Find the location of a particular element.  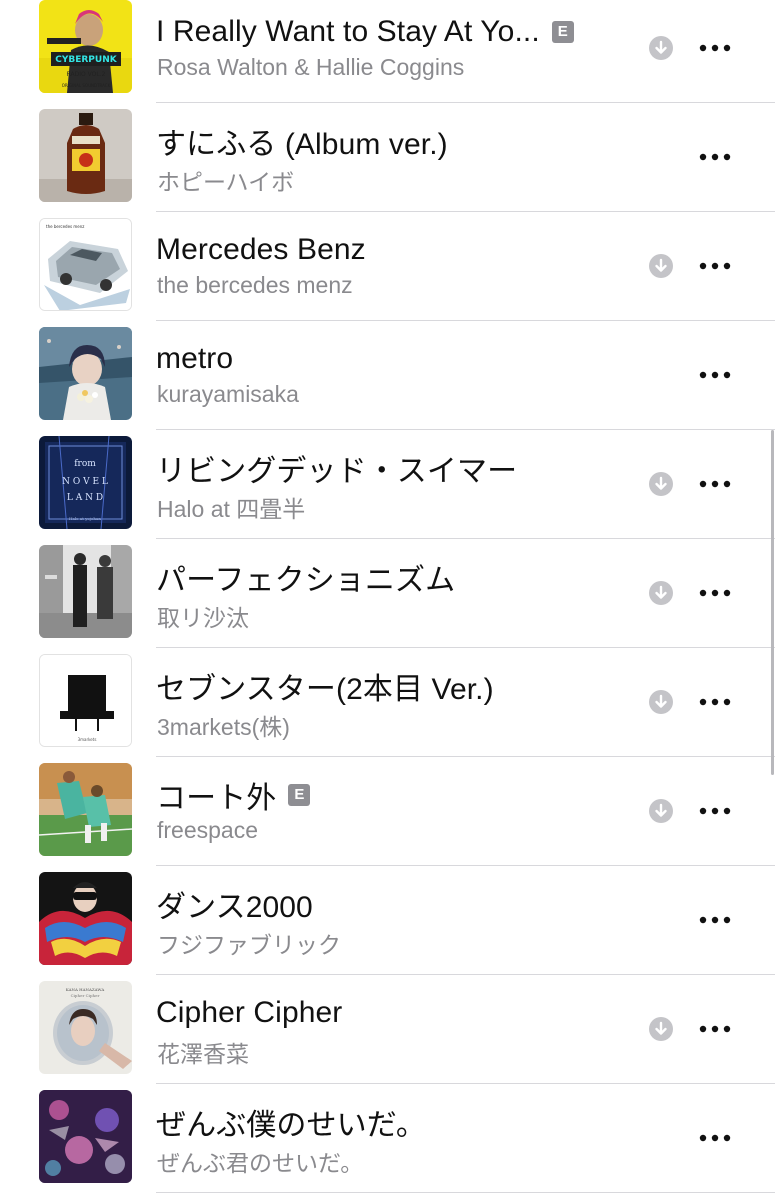

tennis-court-cover is located at coordinates (85, 809).